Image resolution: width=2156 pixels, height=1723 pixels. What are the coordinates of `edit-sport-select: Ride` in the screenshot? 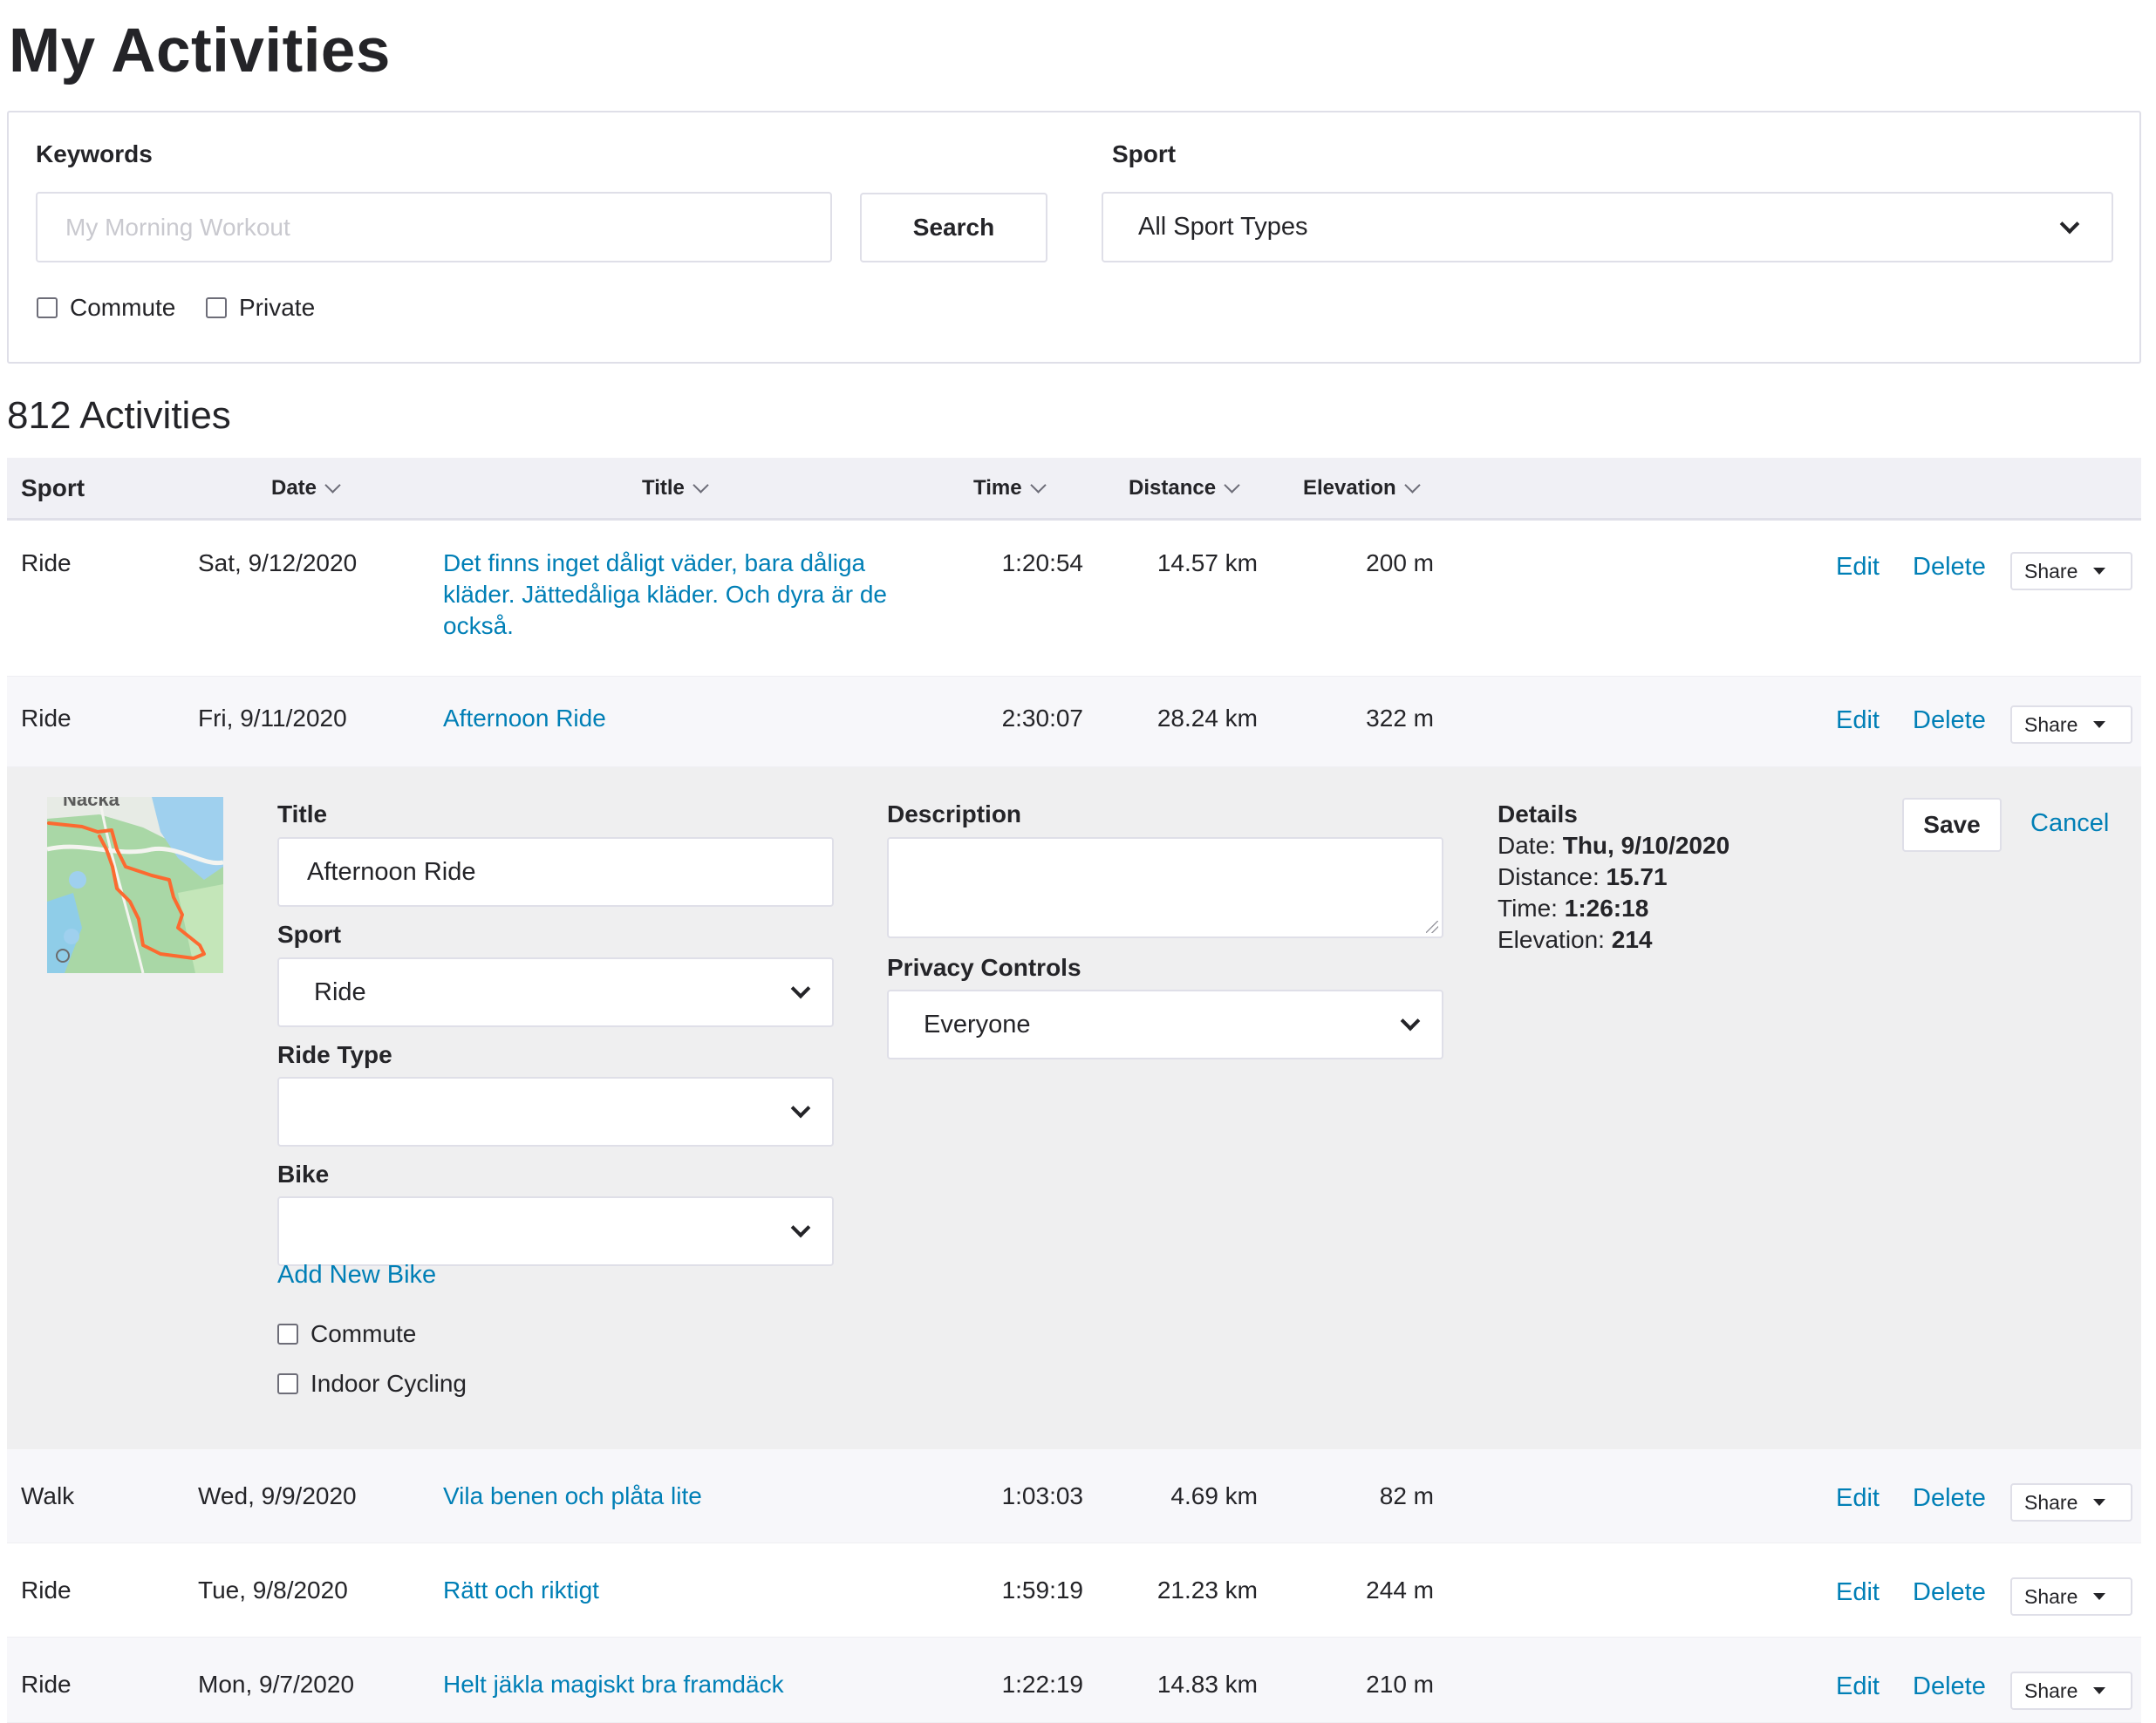 It's located at (555, 992).